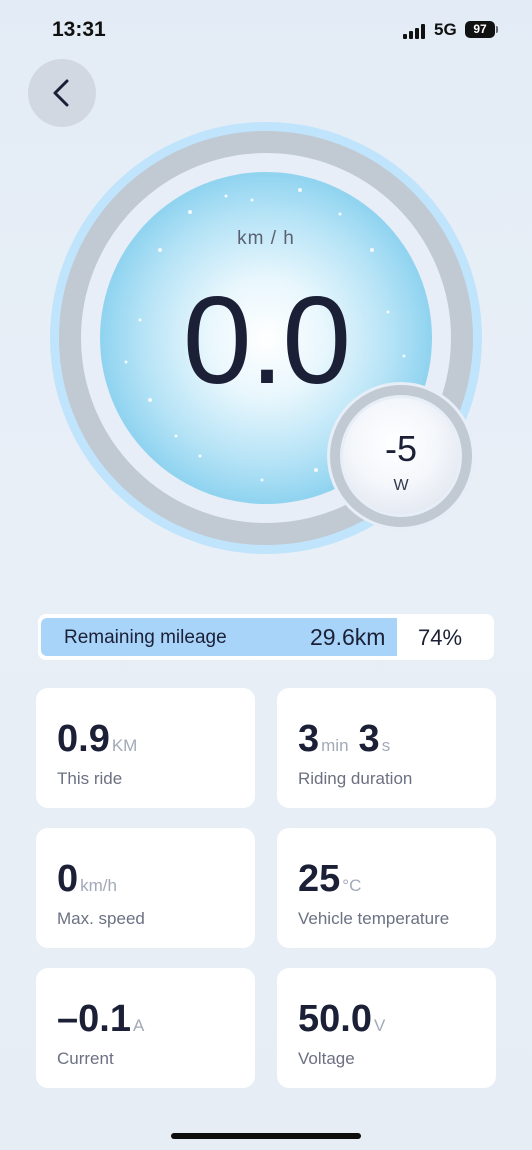 Image resolution: width=532 pixels, height=1150 pixels. Describe the element at coordinates (379, 1025) in the screenshot. I see `stat-unit: V` at that location.